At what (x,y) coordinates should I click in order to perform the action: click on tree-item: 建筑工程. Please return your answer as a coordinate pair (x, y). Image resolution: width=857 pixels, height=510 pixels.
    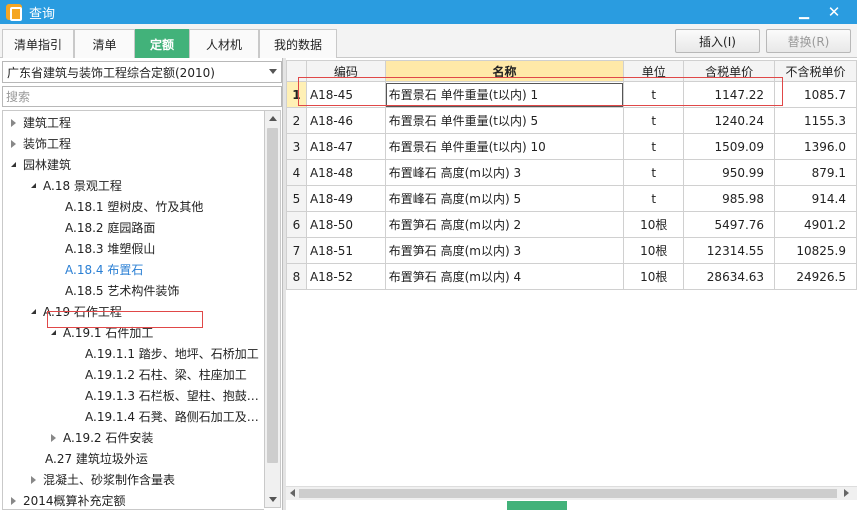
    Looking at the image, I should click on (40, 122).